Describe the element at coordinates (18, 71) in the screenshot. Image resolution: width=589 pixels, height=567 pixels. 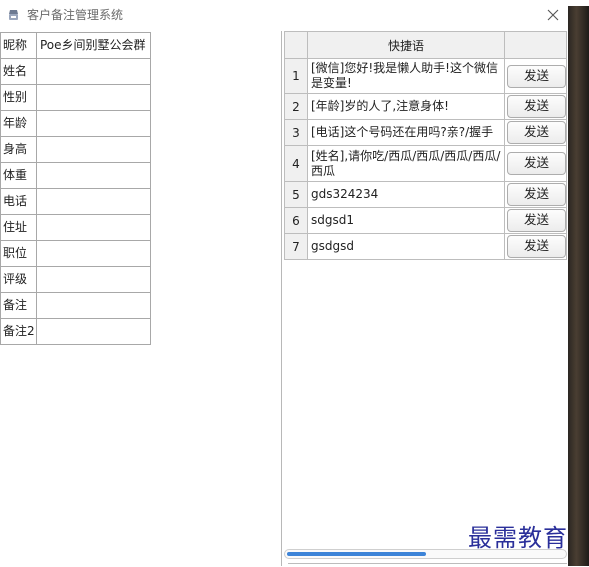
I see `info-label: 姓名` at that location.